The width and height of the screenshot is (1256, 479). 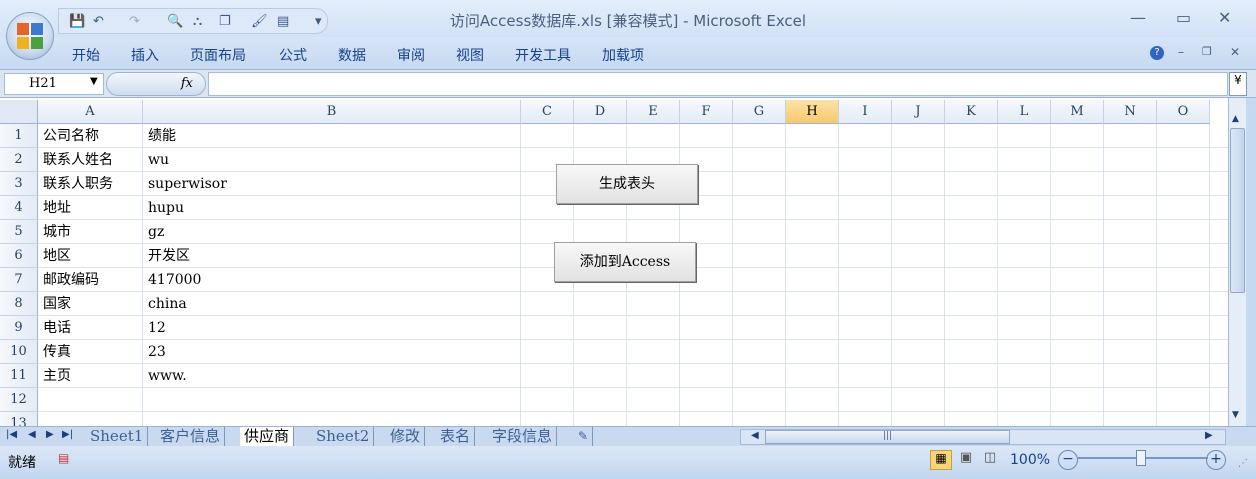 What do you see at coordinates (19, 136) in the screenshot?
I see `row-header: 1` at bounding box center [19, 136].